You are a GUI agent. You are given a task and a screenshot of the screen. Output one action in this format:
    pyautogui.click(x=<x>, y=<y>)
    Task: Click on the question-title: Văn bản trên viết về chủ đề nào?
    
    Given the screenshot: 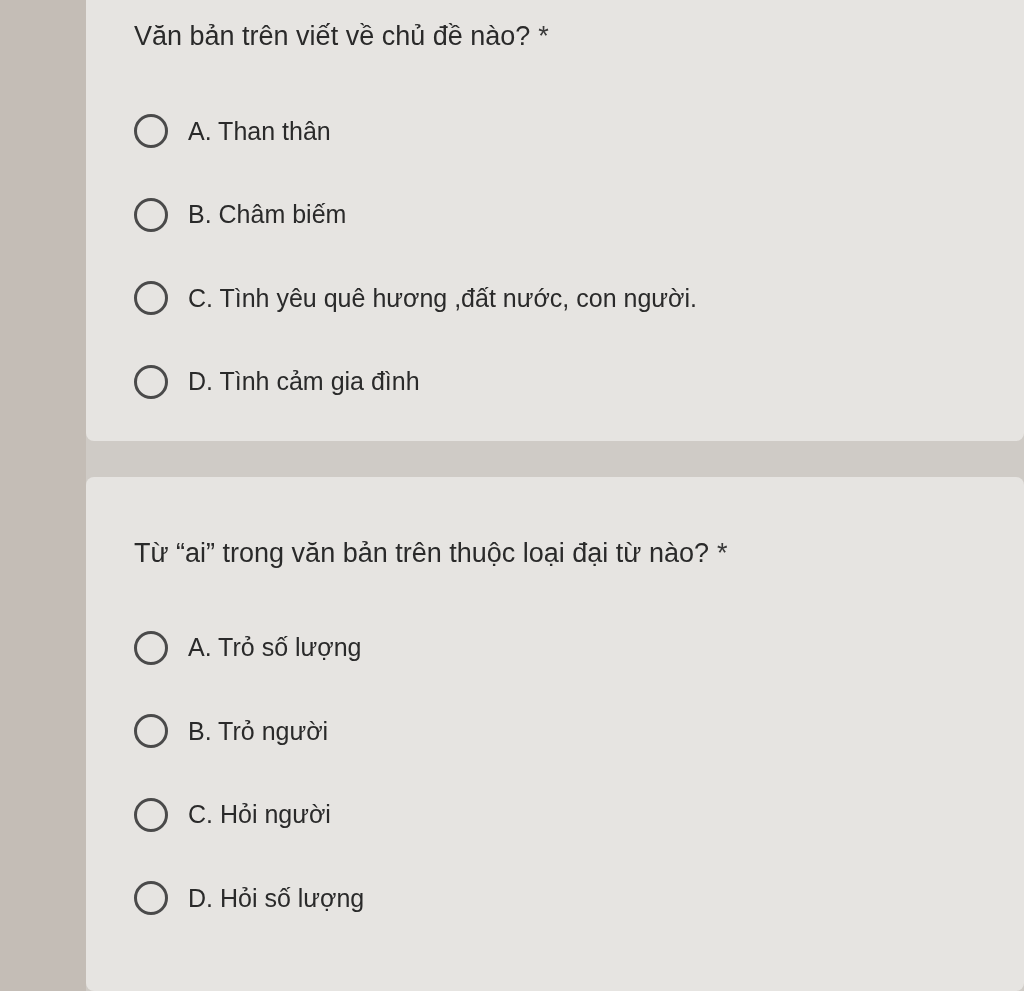 What is the action you would take?
    pyautogui.click(x=332, y=36)
    